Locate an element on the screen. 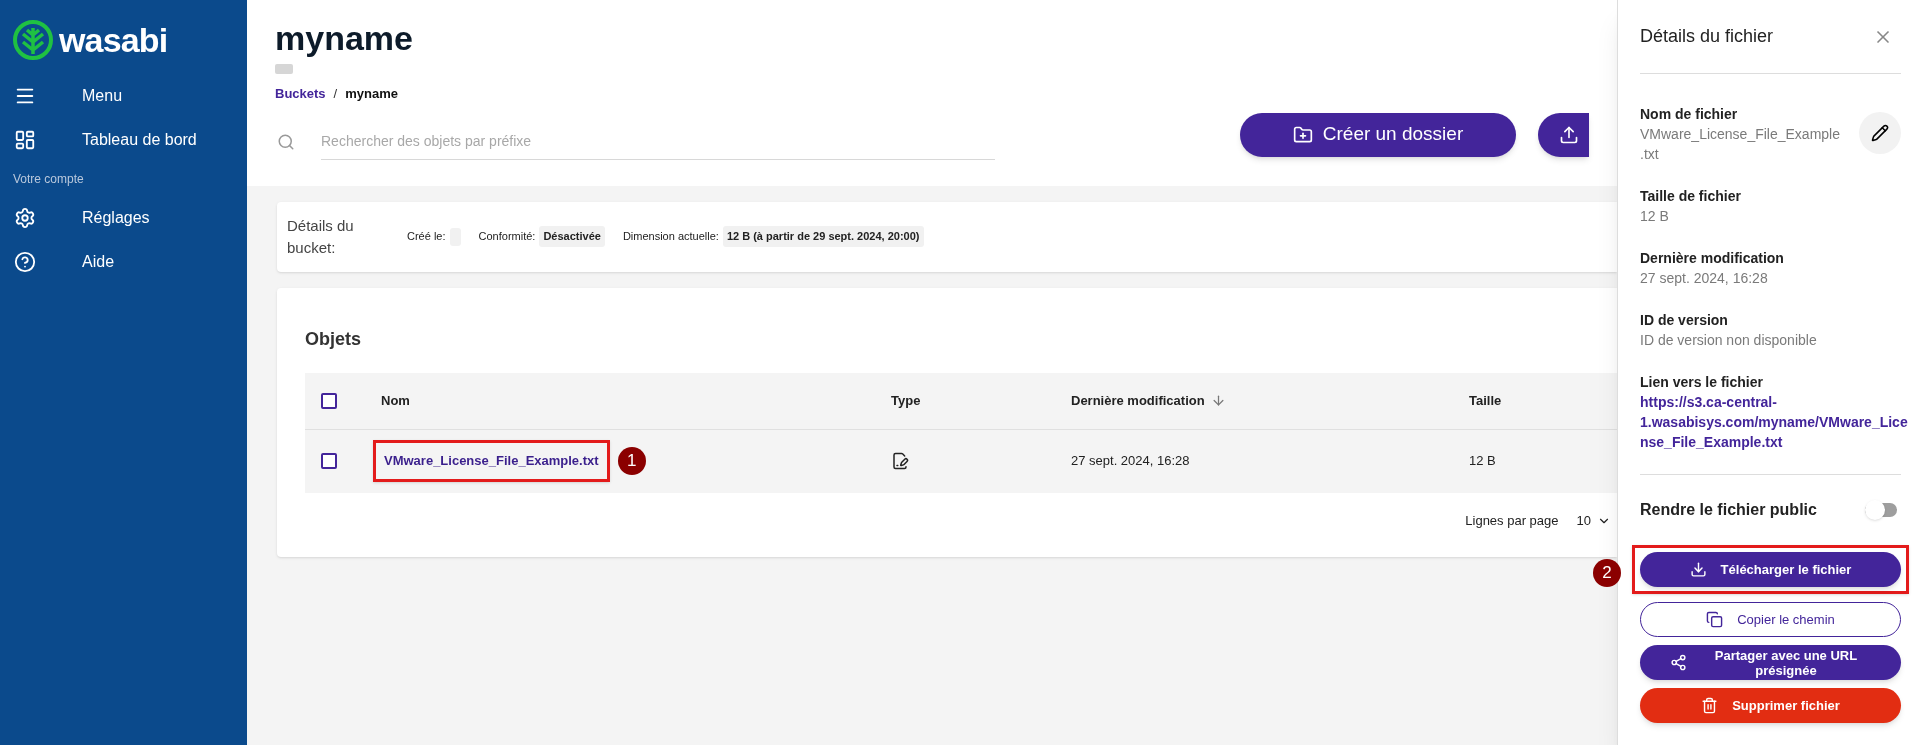 The height and width of the screenshot is (745, 1915). field-label: Taille de fichier is located at coordinates (1691, 196).